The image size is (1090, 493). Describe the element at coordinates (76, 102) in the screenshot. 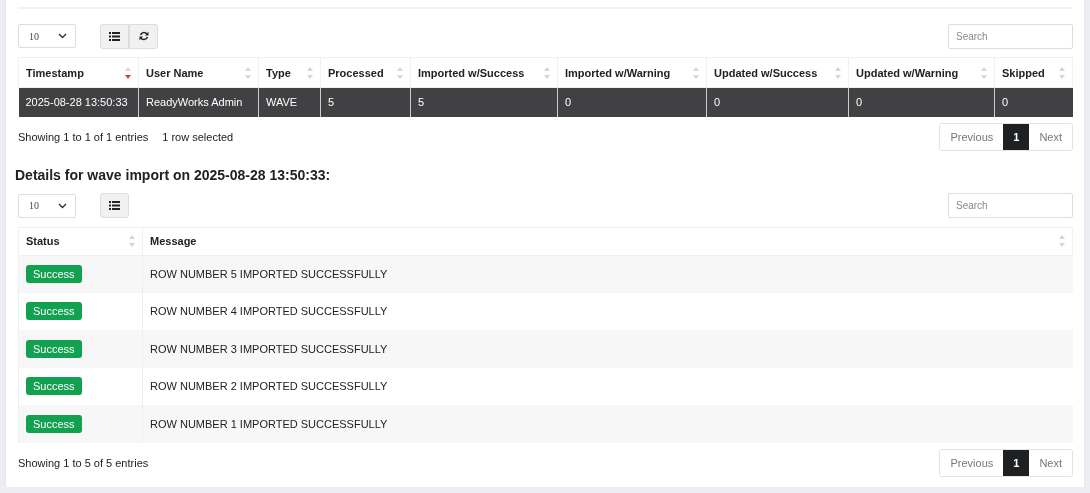

I see `table-cell: 2025-08-28 13:50:33` at that location.